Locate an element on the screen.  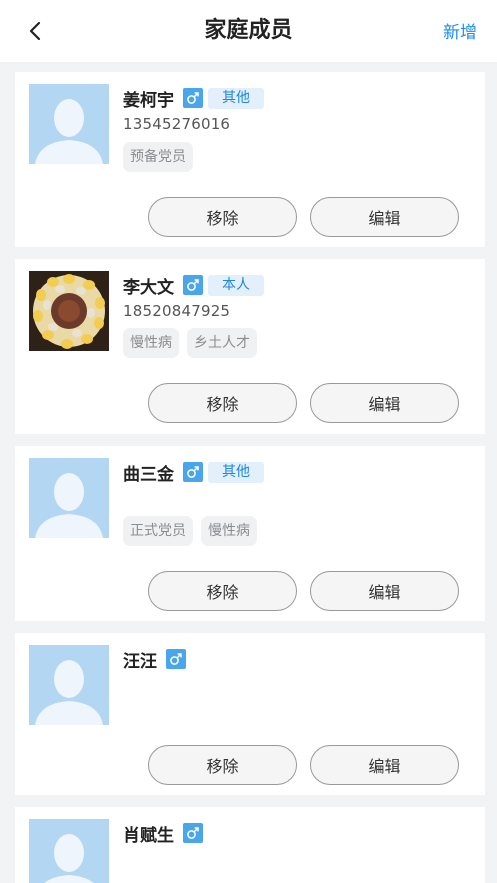
member-name: 曲三金 is located at coordinates (148, 474).